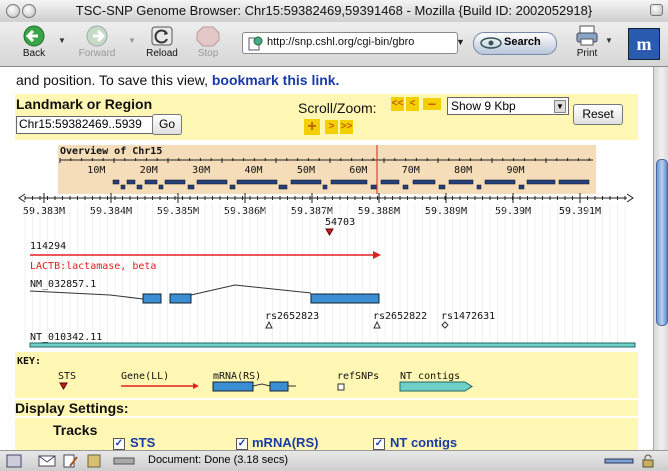 This screenshot has width=668, height=471. I want to click on url-field: http://snp.cshl.org/cgi-bin/gbro, so click(350, 43).